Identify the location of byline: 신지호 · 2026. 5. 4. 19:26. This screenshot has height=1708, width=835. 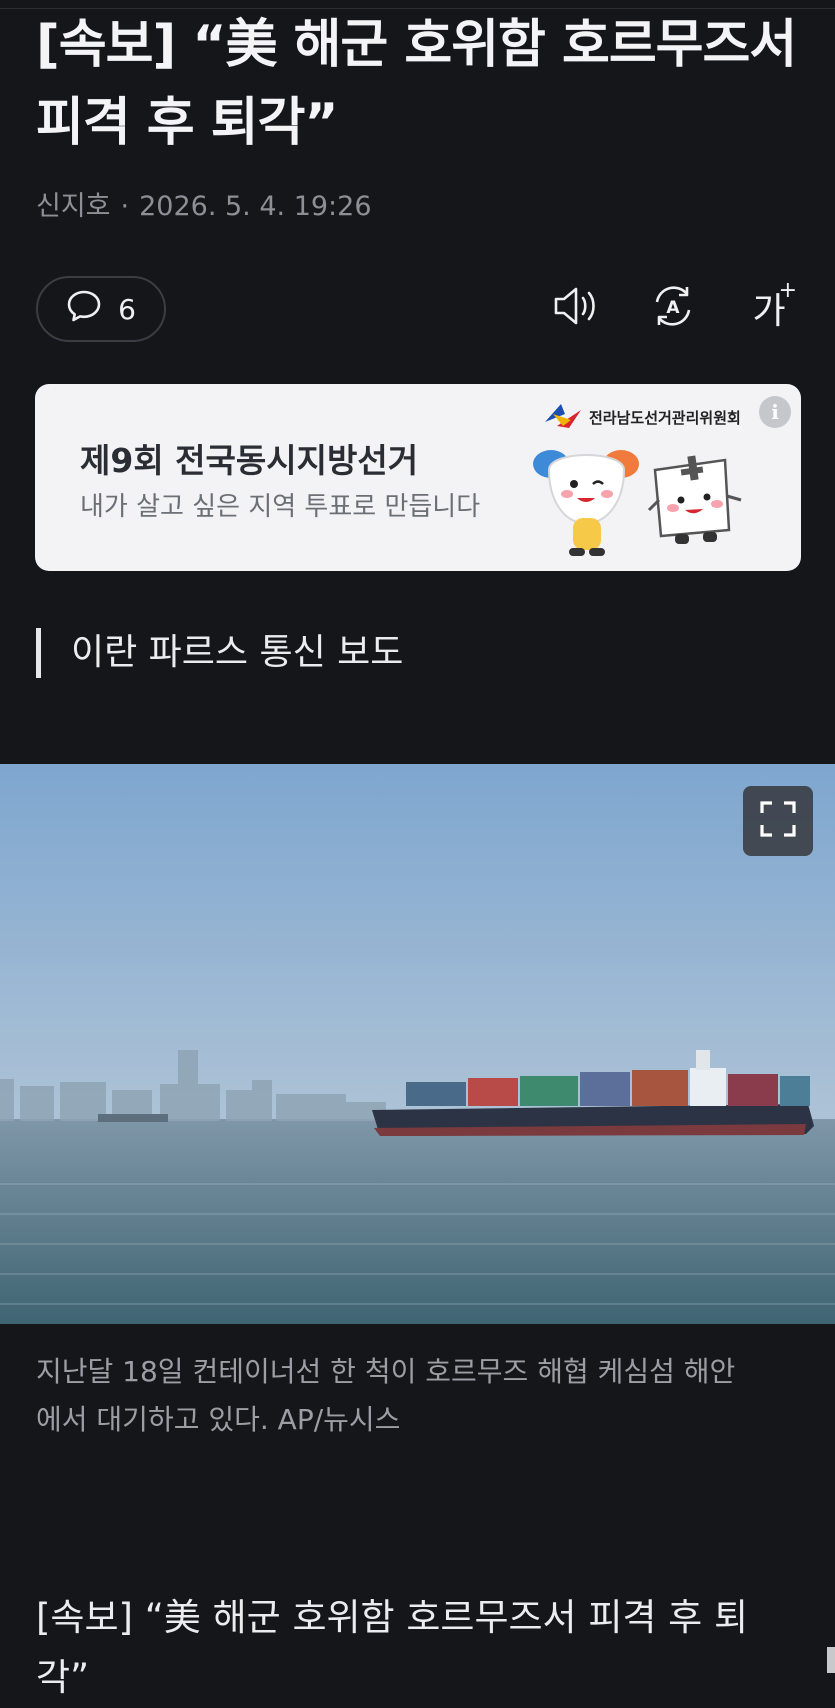
(204, 203).